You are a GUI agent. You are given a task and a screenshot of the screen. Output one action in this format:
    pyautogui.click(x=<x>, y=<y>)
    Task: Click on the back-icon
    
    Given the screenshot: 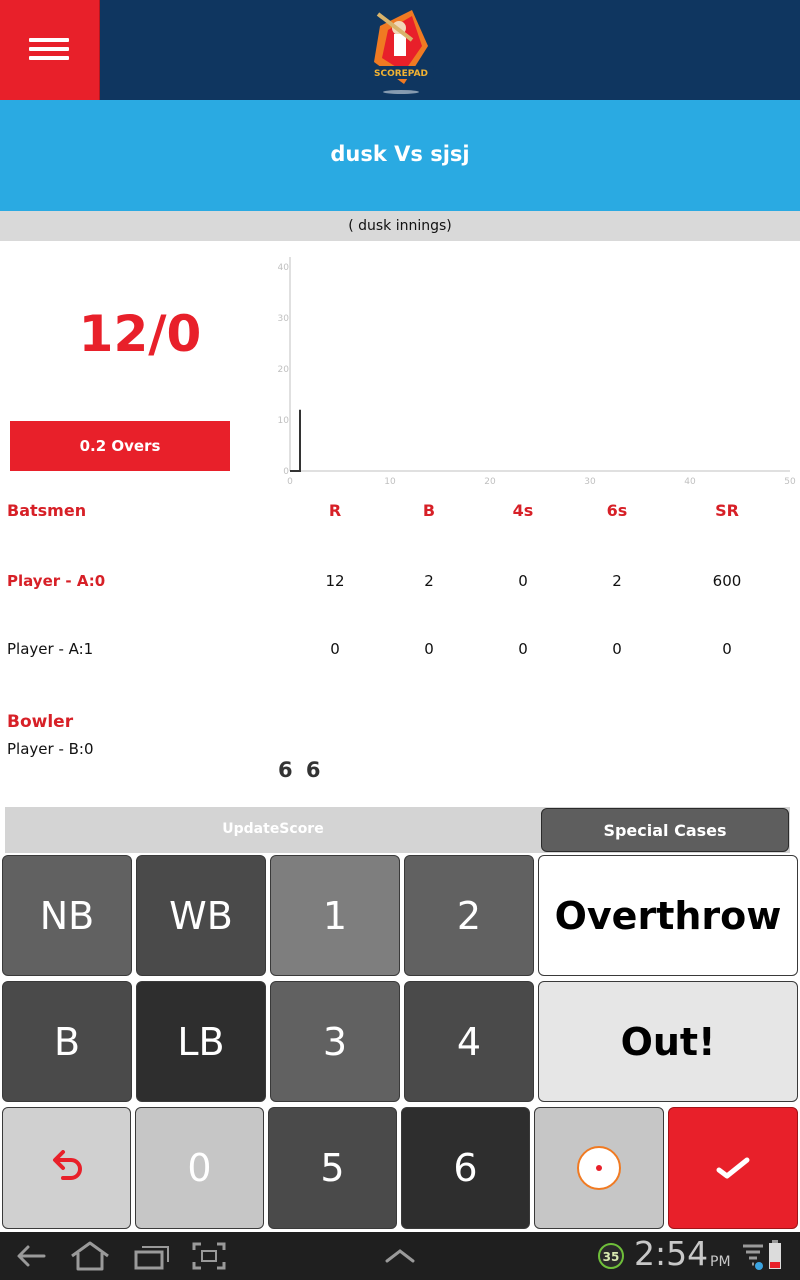 What is the action you would take?
    pyautogui.click(x=31, y=1256)
    